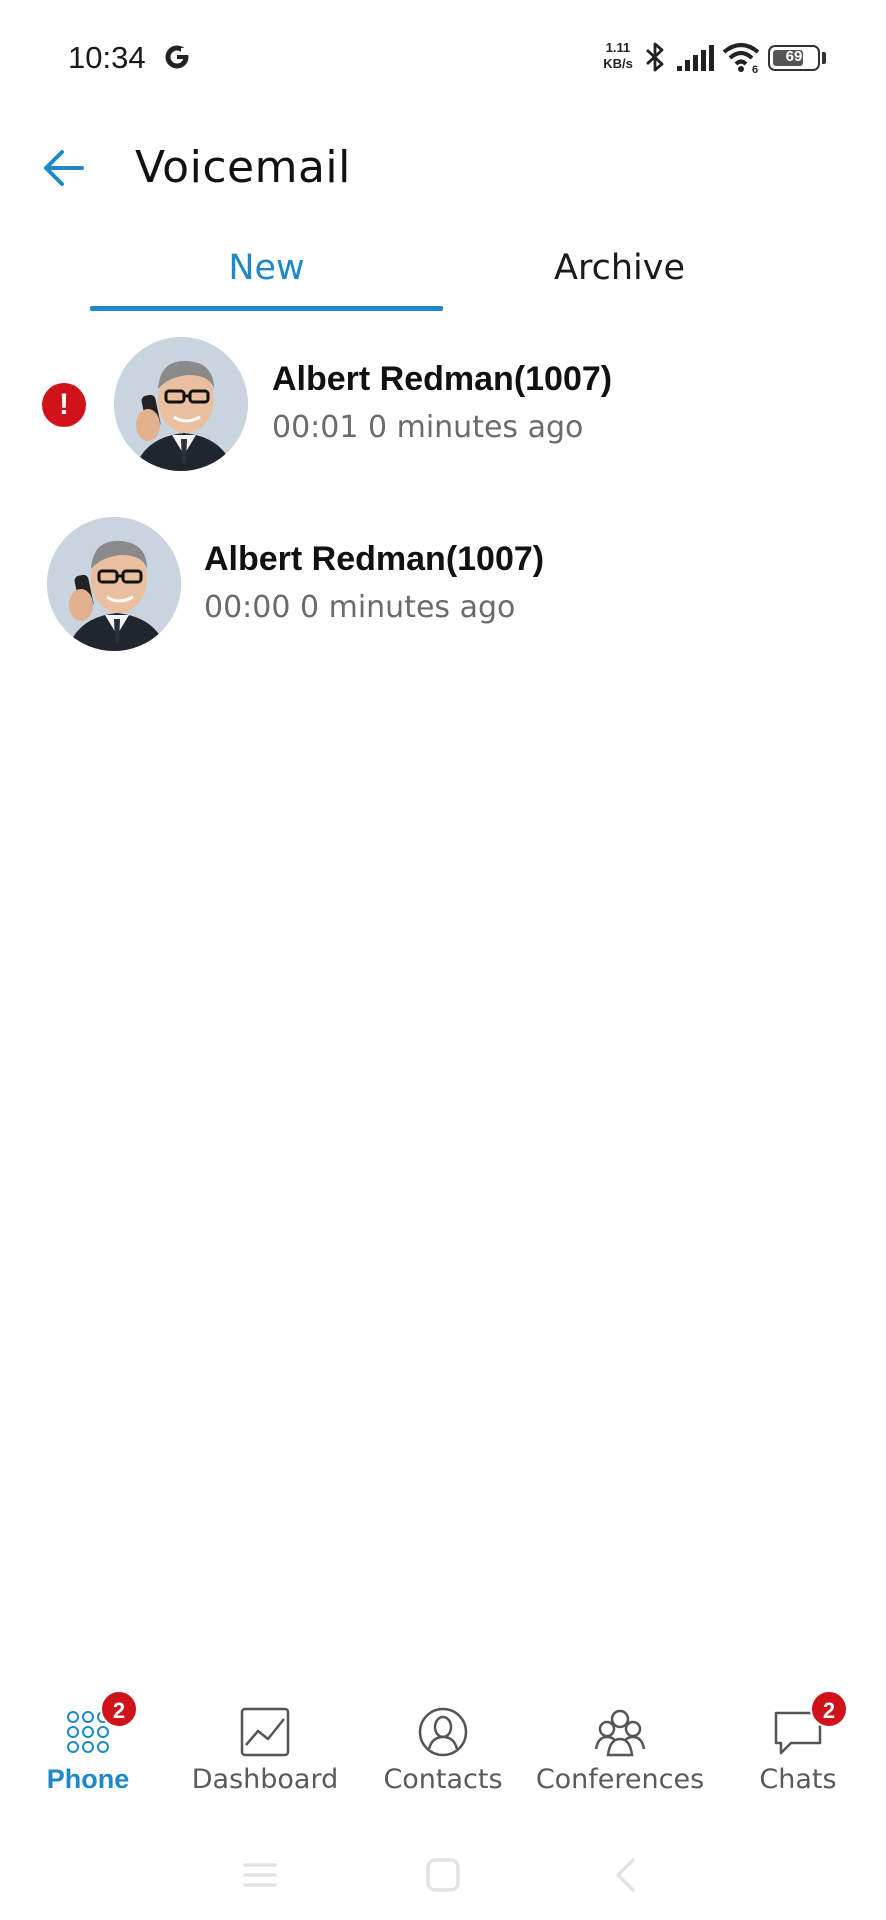  I want to click on nav-label: Chats, so click(798, 1779).